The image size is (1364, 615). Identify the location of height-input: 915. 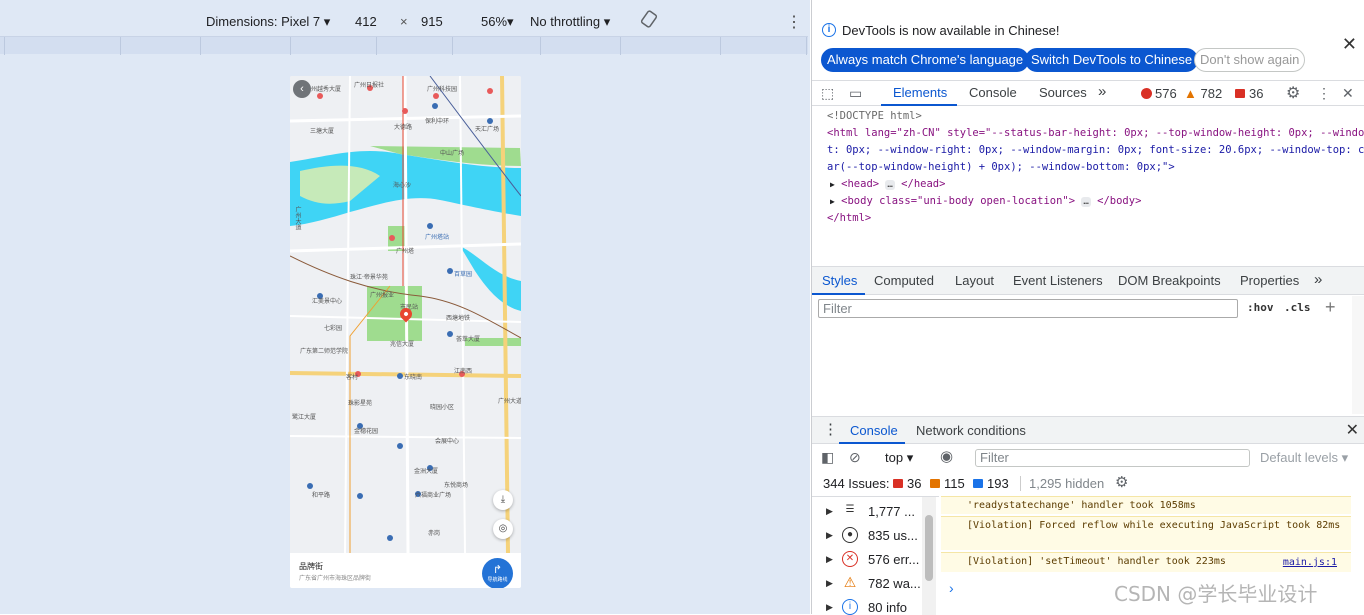
(432, 21).